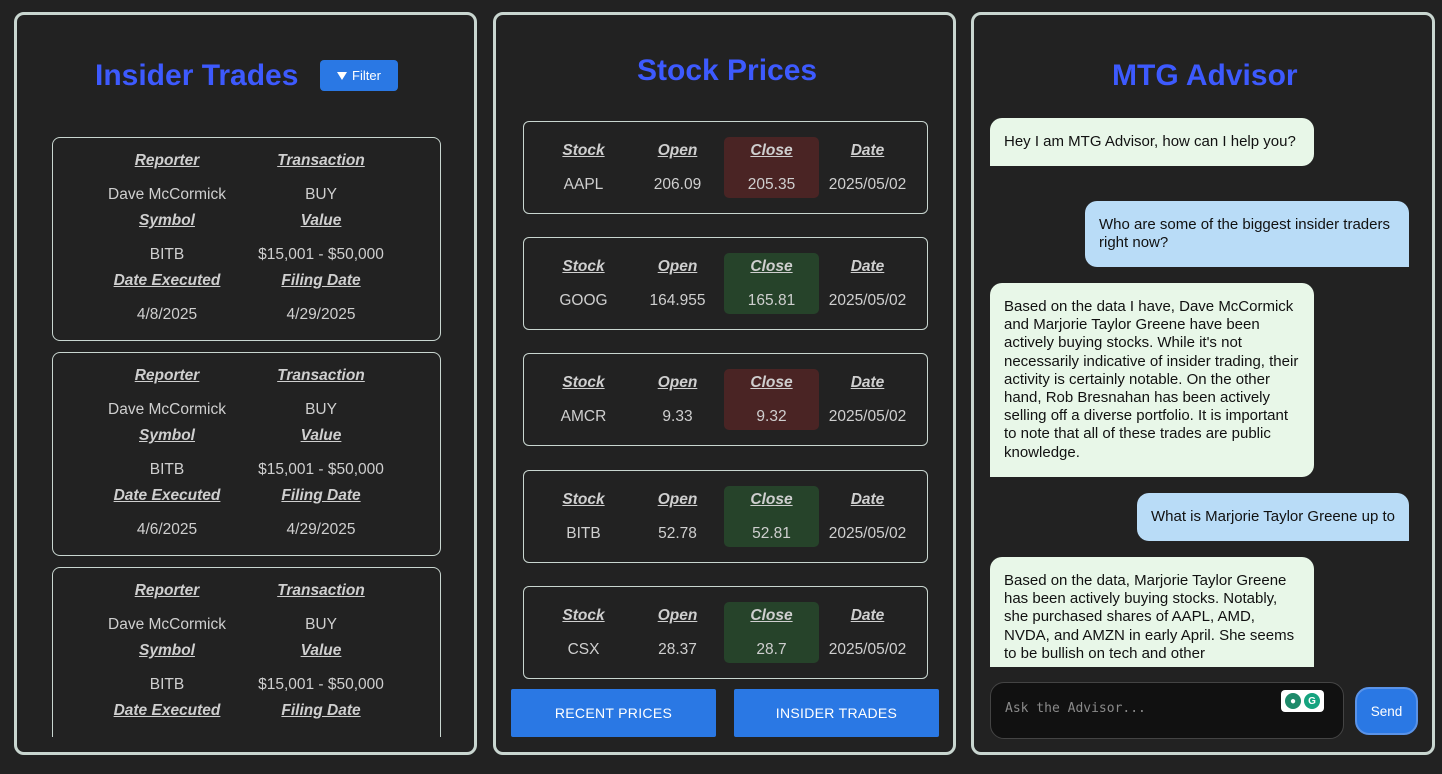 Image resolution: width=1442 pixels, height=774 pixels. What do you see at coordinates (583, 300) in the screenshot?
I see `value-stock: GOOG` at bounding box center [583, 300].